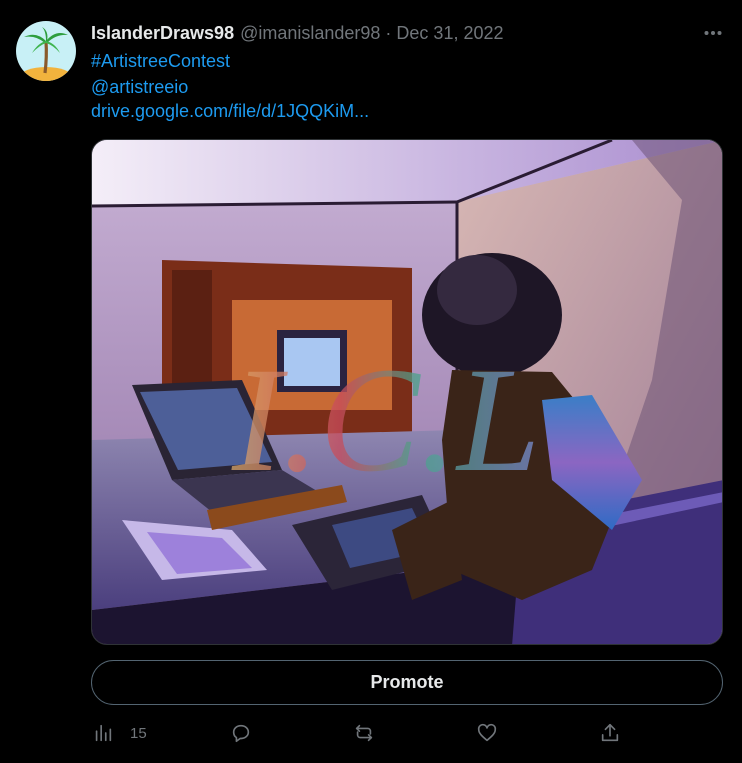 The width and height of the screenshot is (742, 763). I want to click on more-options-icon, so click(713, 33).